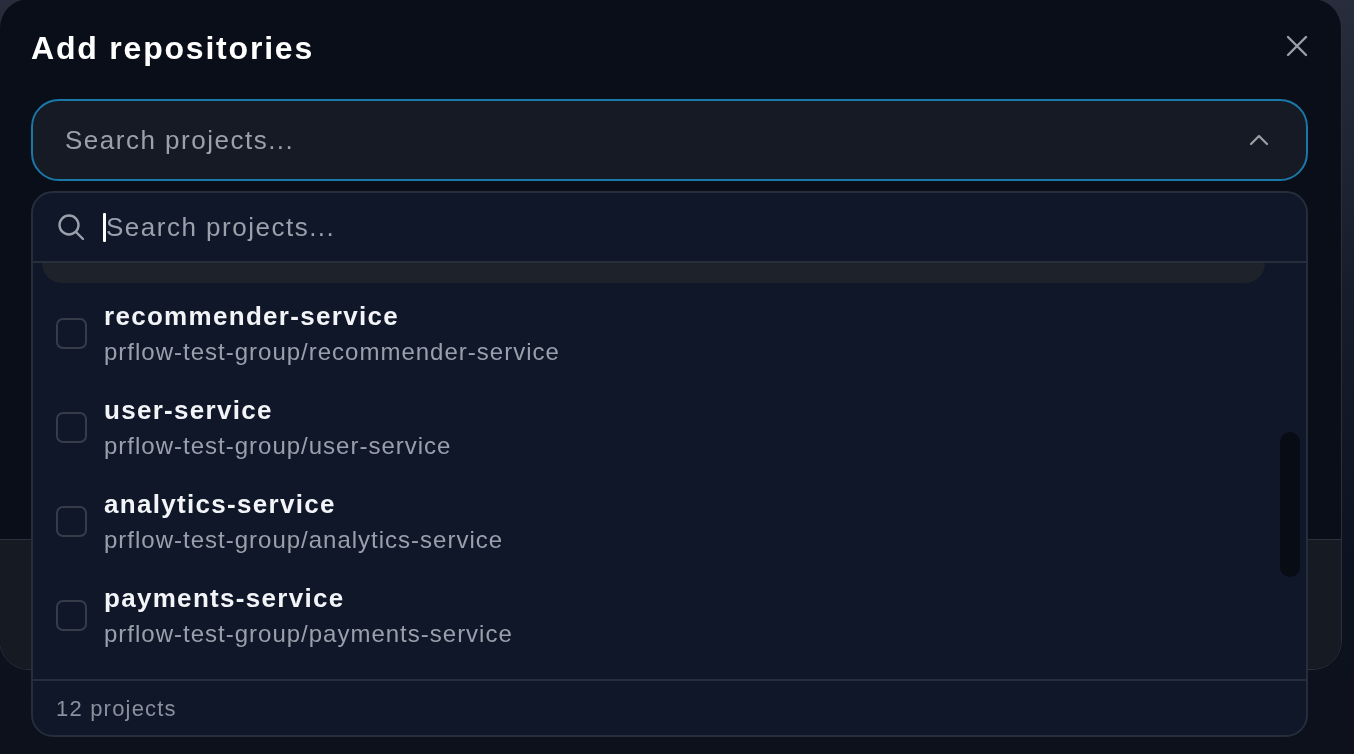 This screenshot has width=1354, height=754. Describe the element at coordinates (278, 446) in the screenshot. I see `option-path: prflow-test-group/user-service` at that location.